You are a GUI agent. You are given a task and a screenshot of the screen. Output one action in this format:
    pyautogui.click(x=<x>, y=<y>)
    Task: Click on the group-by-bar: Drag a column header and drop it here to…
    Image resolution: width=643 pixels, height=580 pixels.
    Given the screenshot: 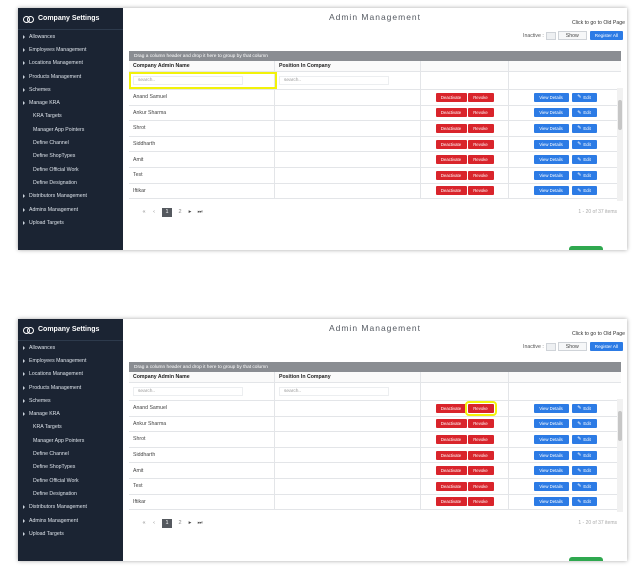 What is the action you would take?
    pyautogui.click(x=375, y=56)
    